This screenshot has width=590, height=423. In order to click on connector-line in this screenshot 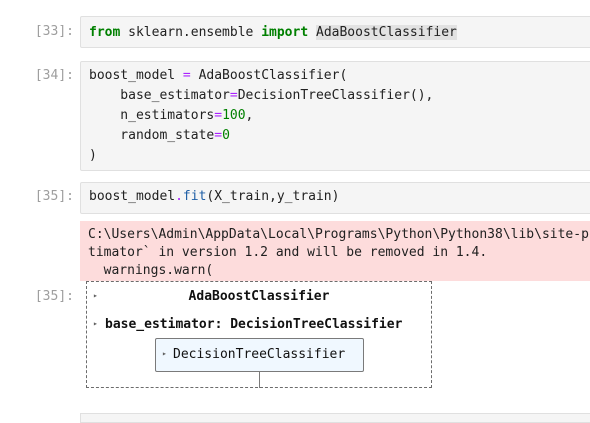, I will do `click(259, 380)`.